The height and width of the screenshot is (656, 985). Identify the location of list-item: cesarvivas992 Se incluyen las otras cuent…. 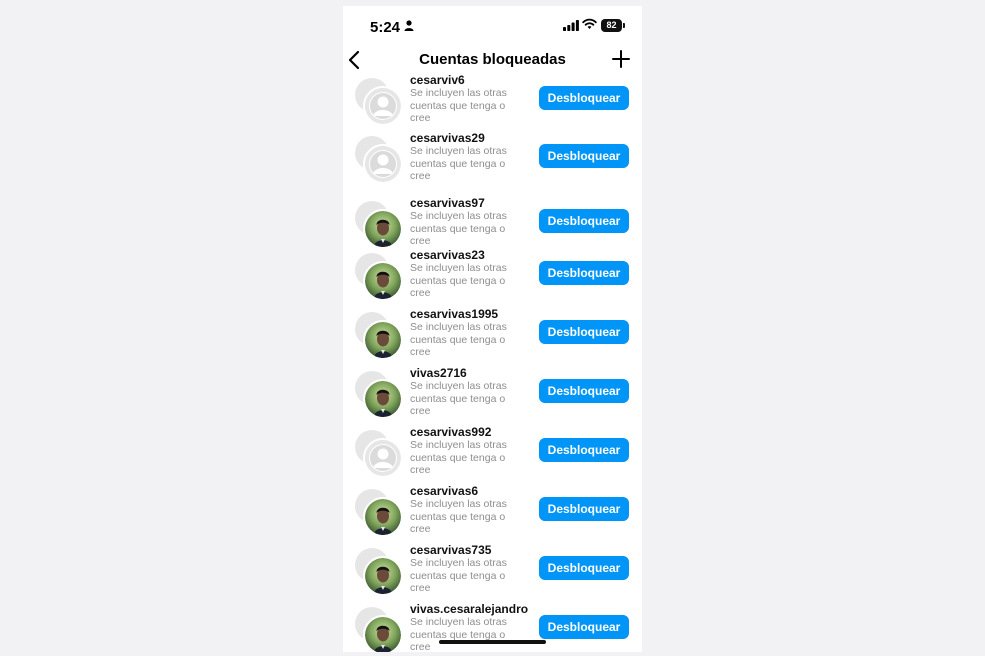
(492, 455).